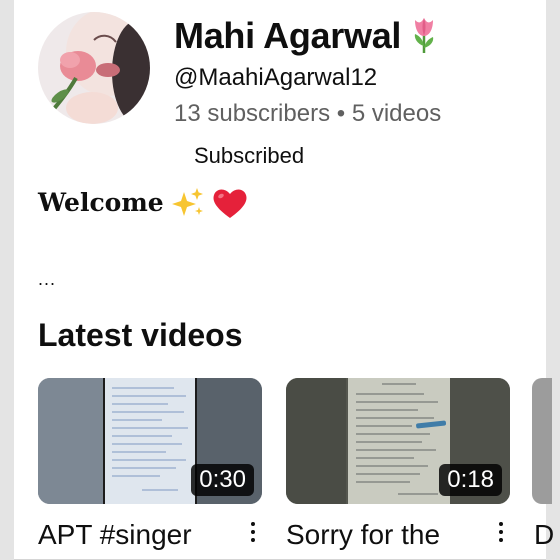 Image resolution: width=560 pixels, height=560 pixels. What do you see at coordinates (252, 113) in the screenshot?
I see `subscriber-count: 13 subscribers` at bounding box center [252, 113].